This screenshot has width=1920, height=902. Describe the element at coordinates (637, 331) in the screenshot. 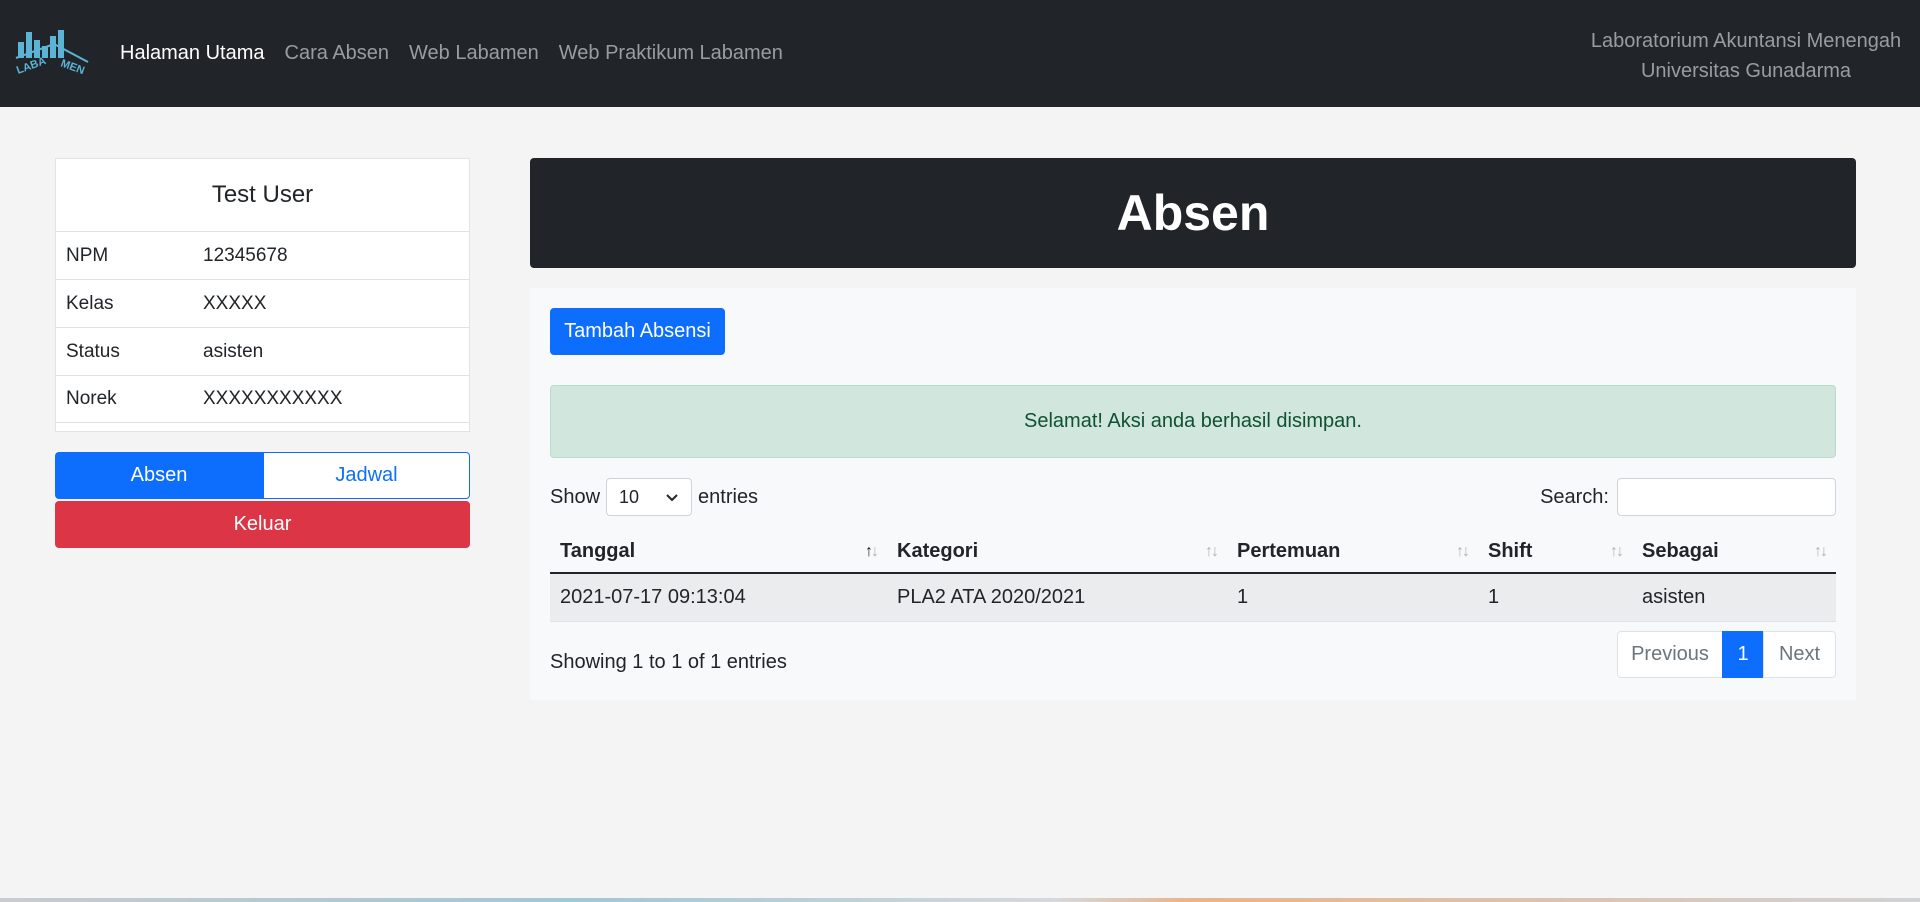

I see `tambah-absensi-button: Tambah Absensi` at that location.